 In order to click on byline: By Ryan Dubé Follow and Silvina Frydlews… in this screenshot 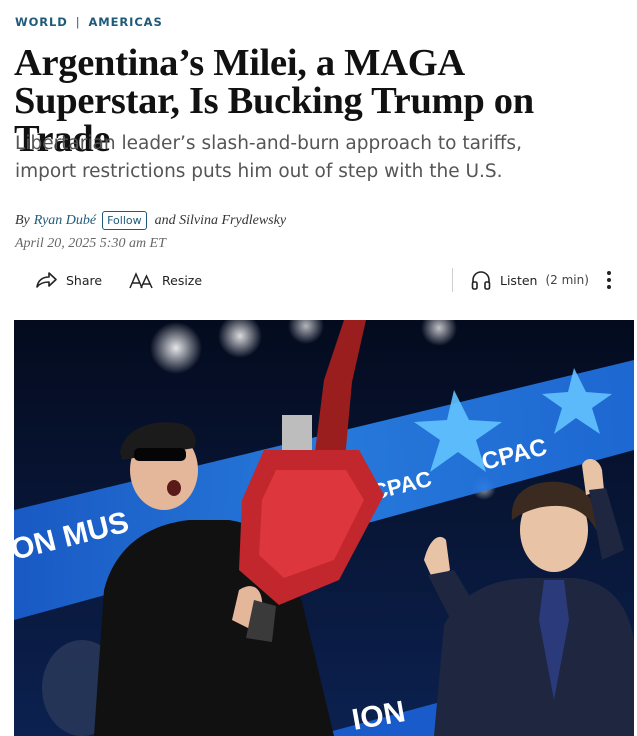, I will do `click(150, 220)`.